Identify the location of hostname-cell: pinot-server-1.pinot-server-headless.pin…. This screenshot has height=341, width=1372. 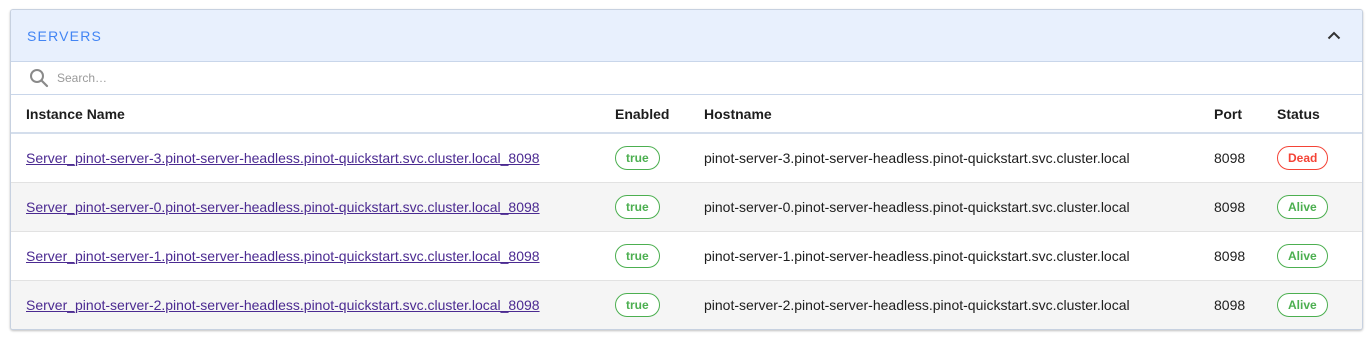
(917, 255).